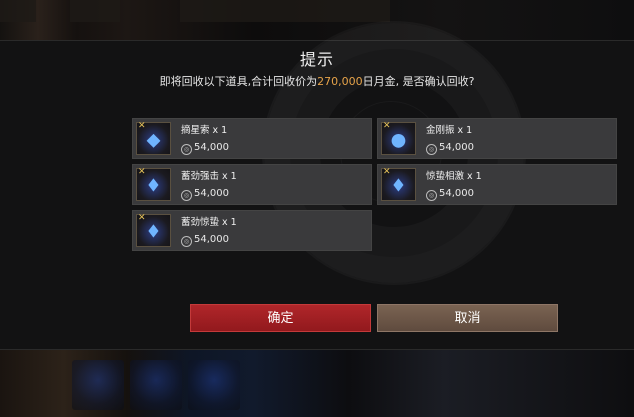  Describe the element at coordinates (316, 59) in the screenshot. I see `dialog-title: 提示` at that location.